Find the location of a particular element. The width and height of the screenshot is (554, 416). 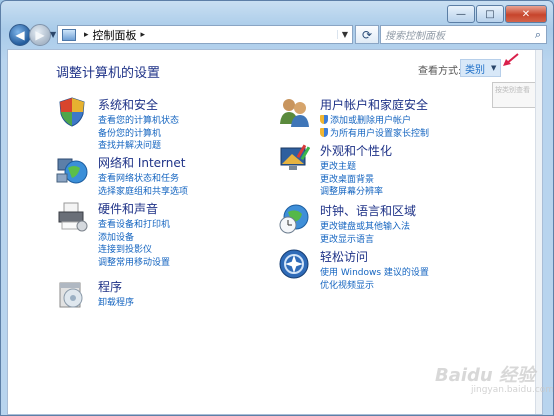

category-system-security: 系统和安全 查看您的计算机状态 备份您的计算机 查找并解决问题 is located at coordinates (117, 124).